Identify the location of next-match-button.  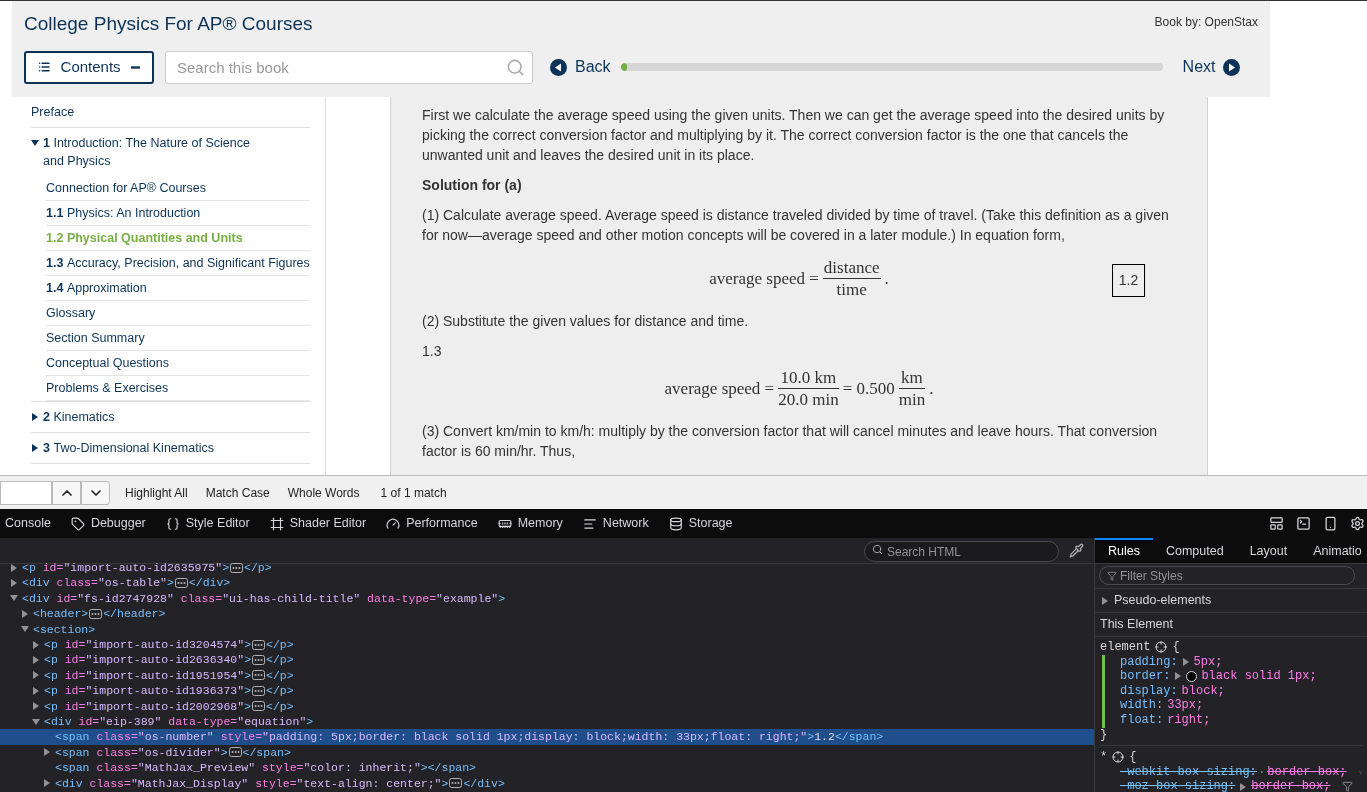
(95, 492).